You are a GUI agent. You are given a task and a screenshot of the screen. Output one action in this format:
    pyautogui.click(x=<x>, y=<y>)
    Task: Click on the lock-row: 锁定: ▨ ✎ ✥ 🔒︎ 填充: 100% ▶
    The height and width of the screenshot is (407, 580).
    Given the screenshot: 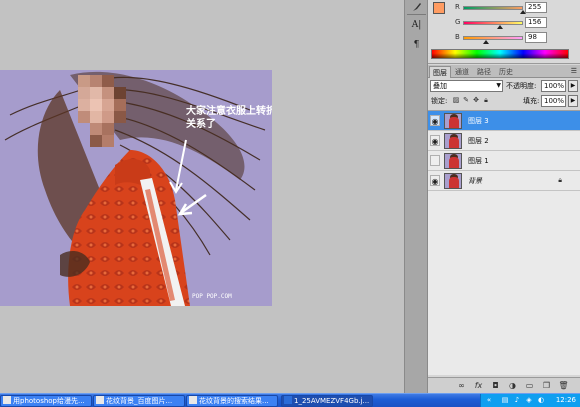 What is the action you would take?
    pyautogui.click(x=504, y=101)
    